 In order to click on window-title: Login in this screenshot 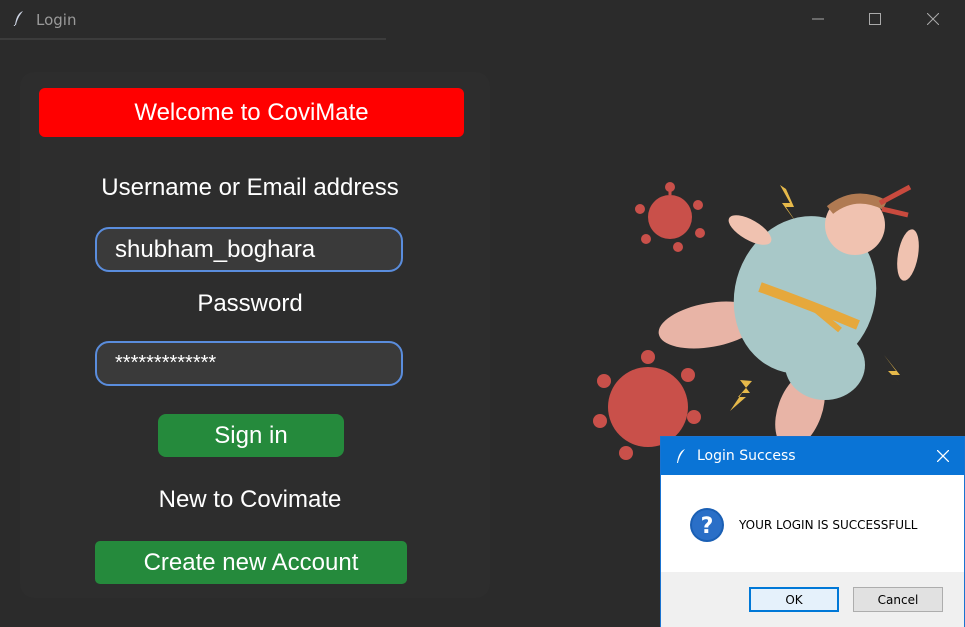, I will do `click(56, 20)`.